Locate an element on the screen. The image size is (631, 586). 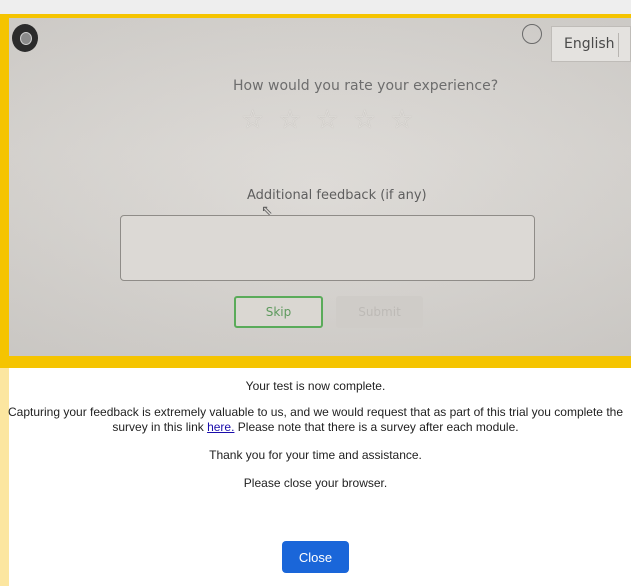
language-selector: English is located at coordinates (591, 44).